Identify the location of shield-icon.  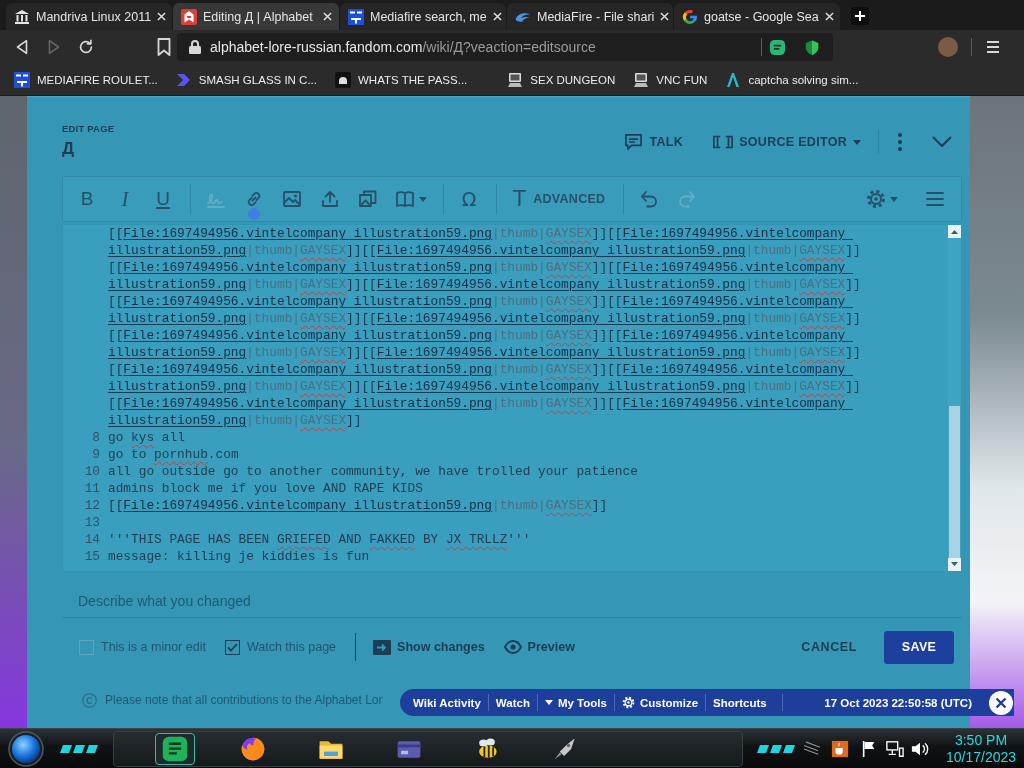
(812, 47).